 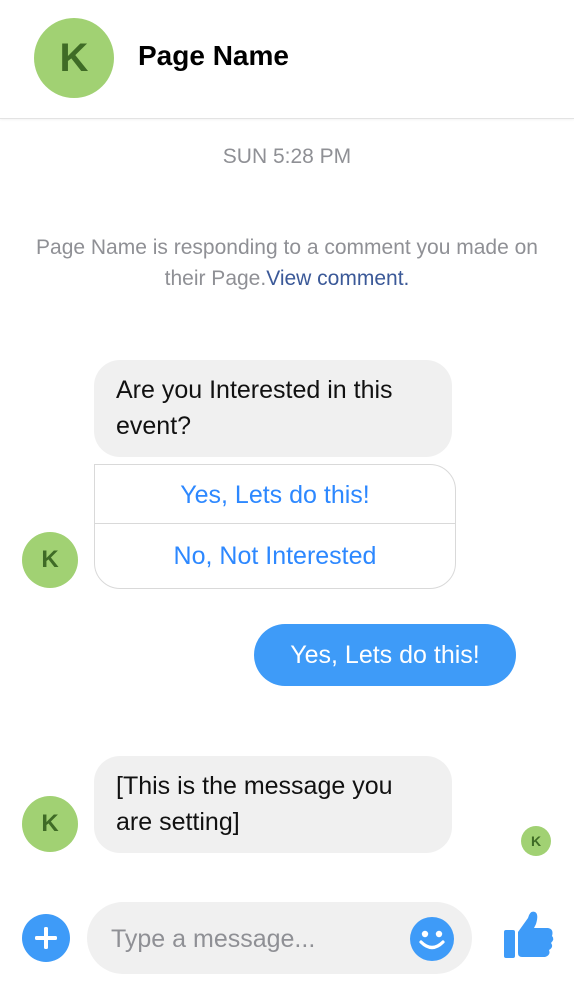 I want to click on smiley-icon, so click(x=432, y=939).